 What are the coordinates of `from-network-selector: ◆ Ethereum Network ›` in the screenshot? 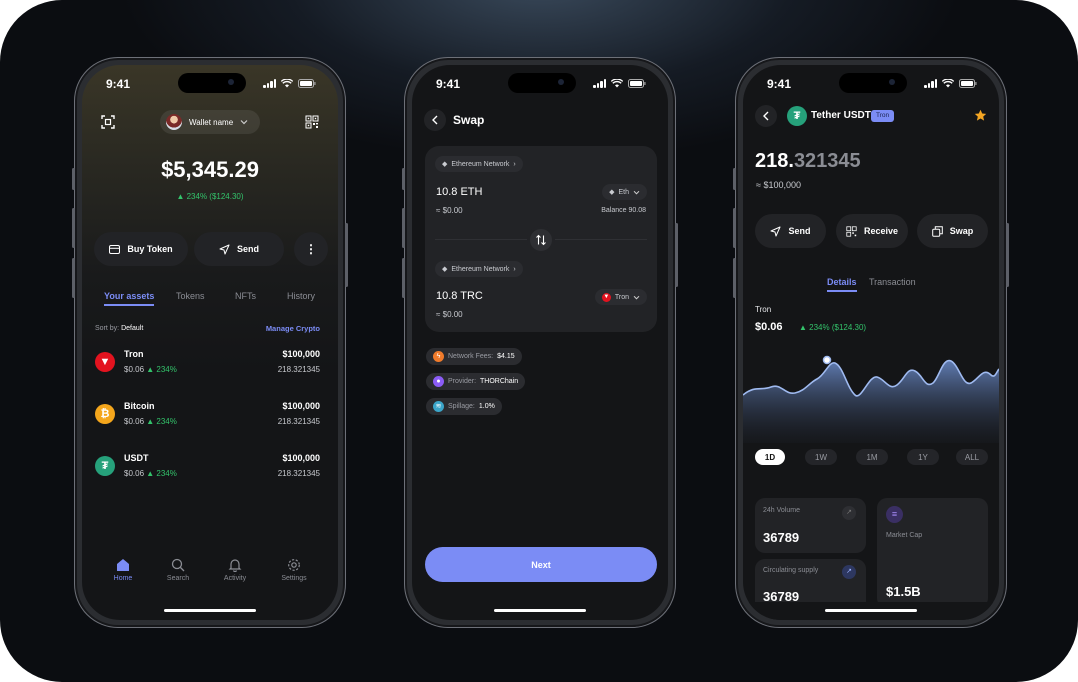 It's located at (479, 164).